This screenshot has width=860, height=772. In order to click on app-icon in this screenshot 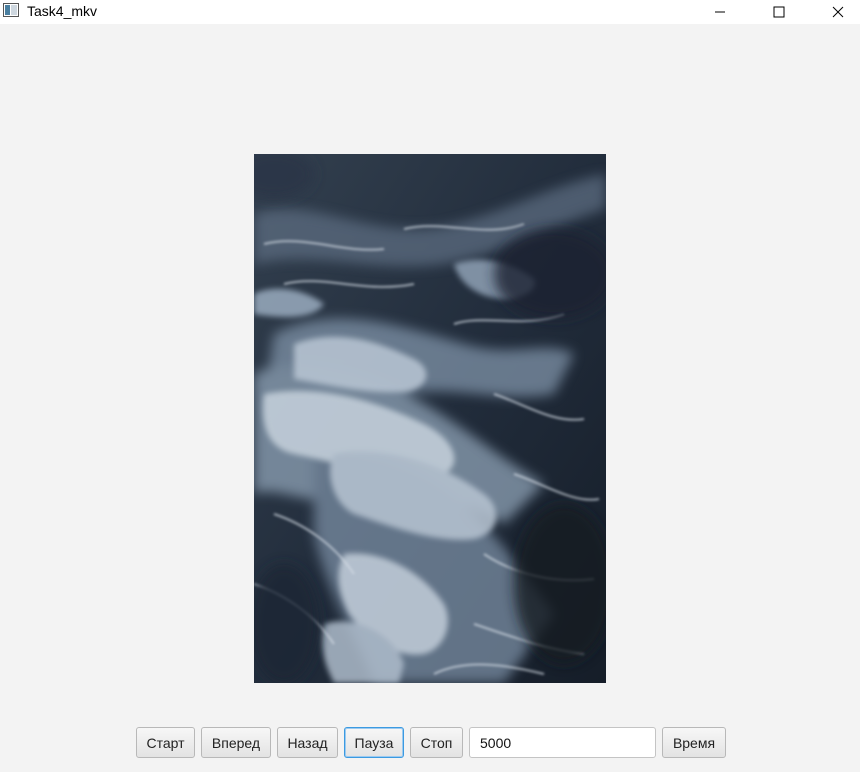, I will do `click(11, 10)`.